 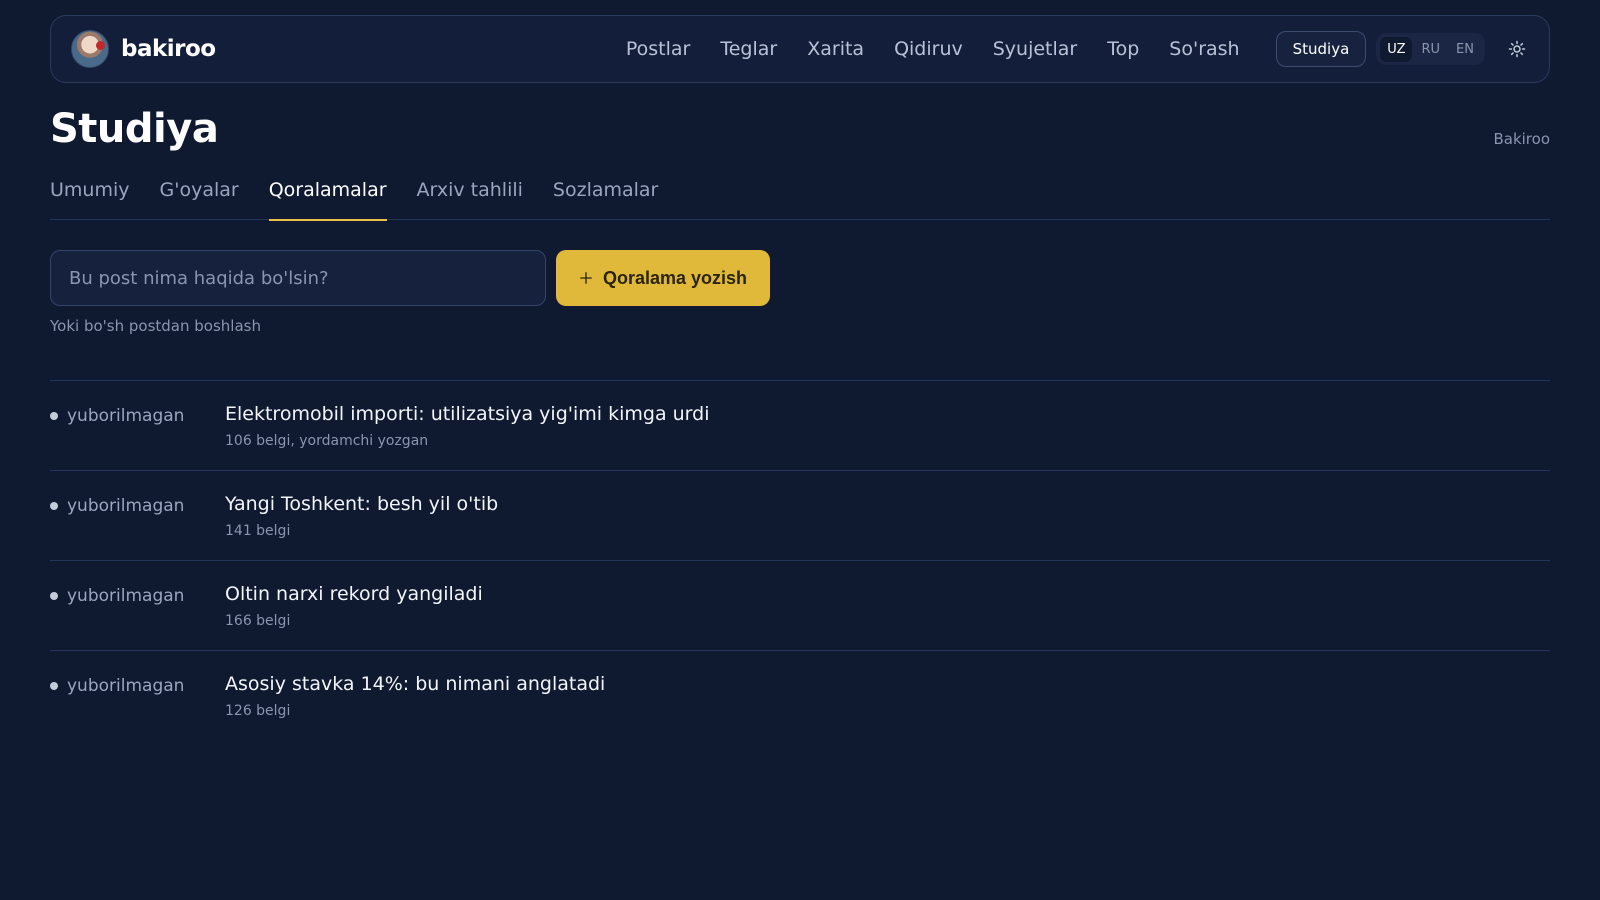 I want to click on draft-composer: Qoralama yozish, so click(x=410, y=278).